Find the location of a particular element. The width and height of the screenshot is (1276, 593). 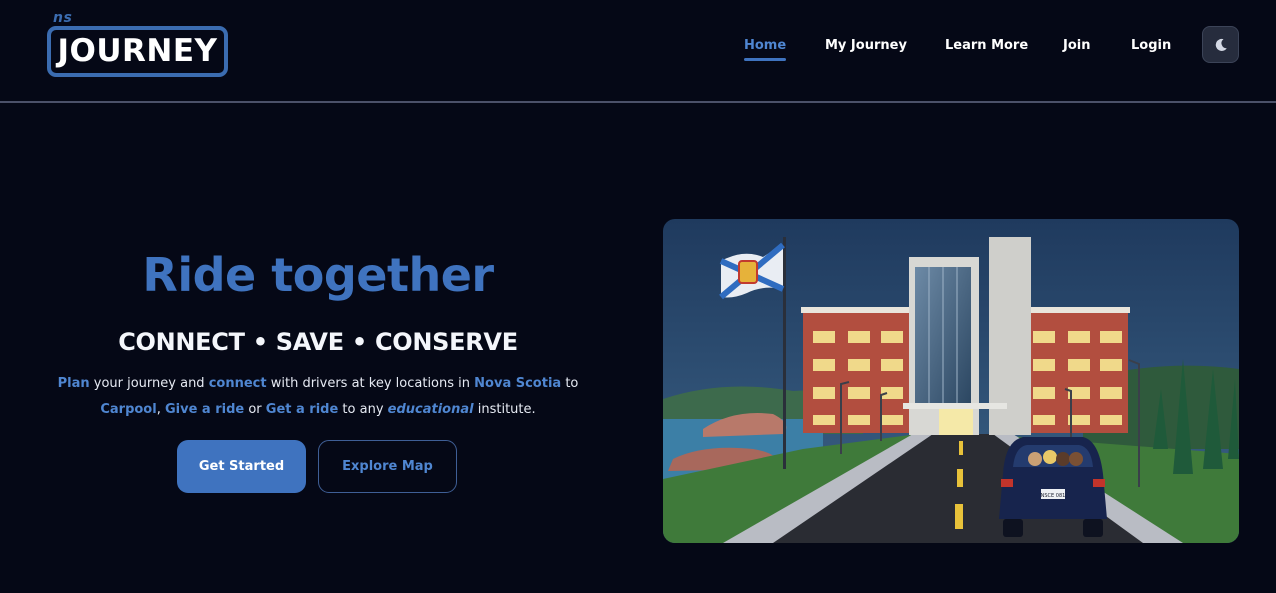

explore-map-button: Explore Map is located at coordinates (387, 466).